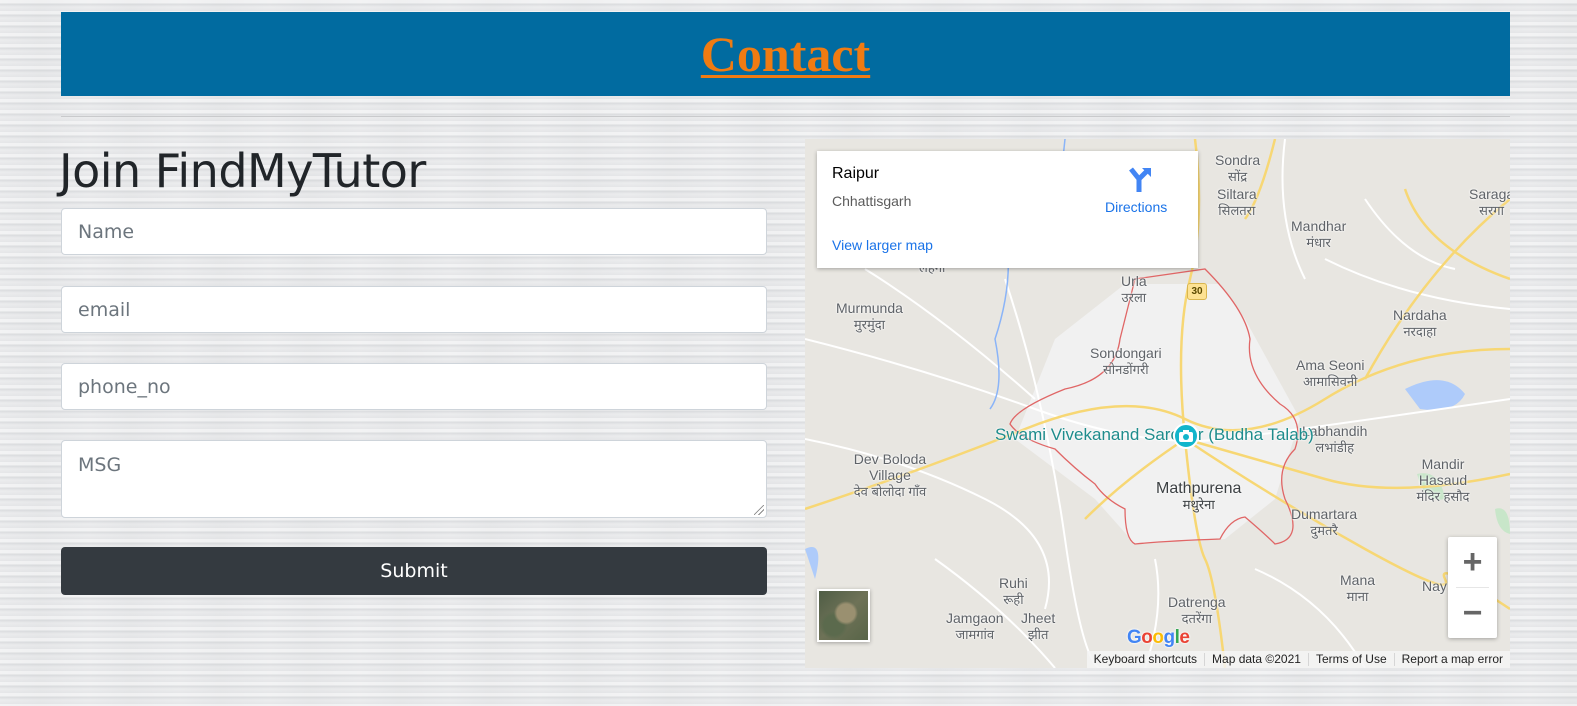  What do you see at coordinates (975, 626) in the screenshot?
I see `map-label-jamgaon: Jamgaon जामगांव` at bounding box center [975, 626].